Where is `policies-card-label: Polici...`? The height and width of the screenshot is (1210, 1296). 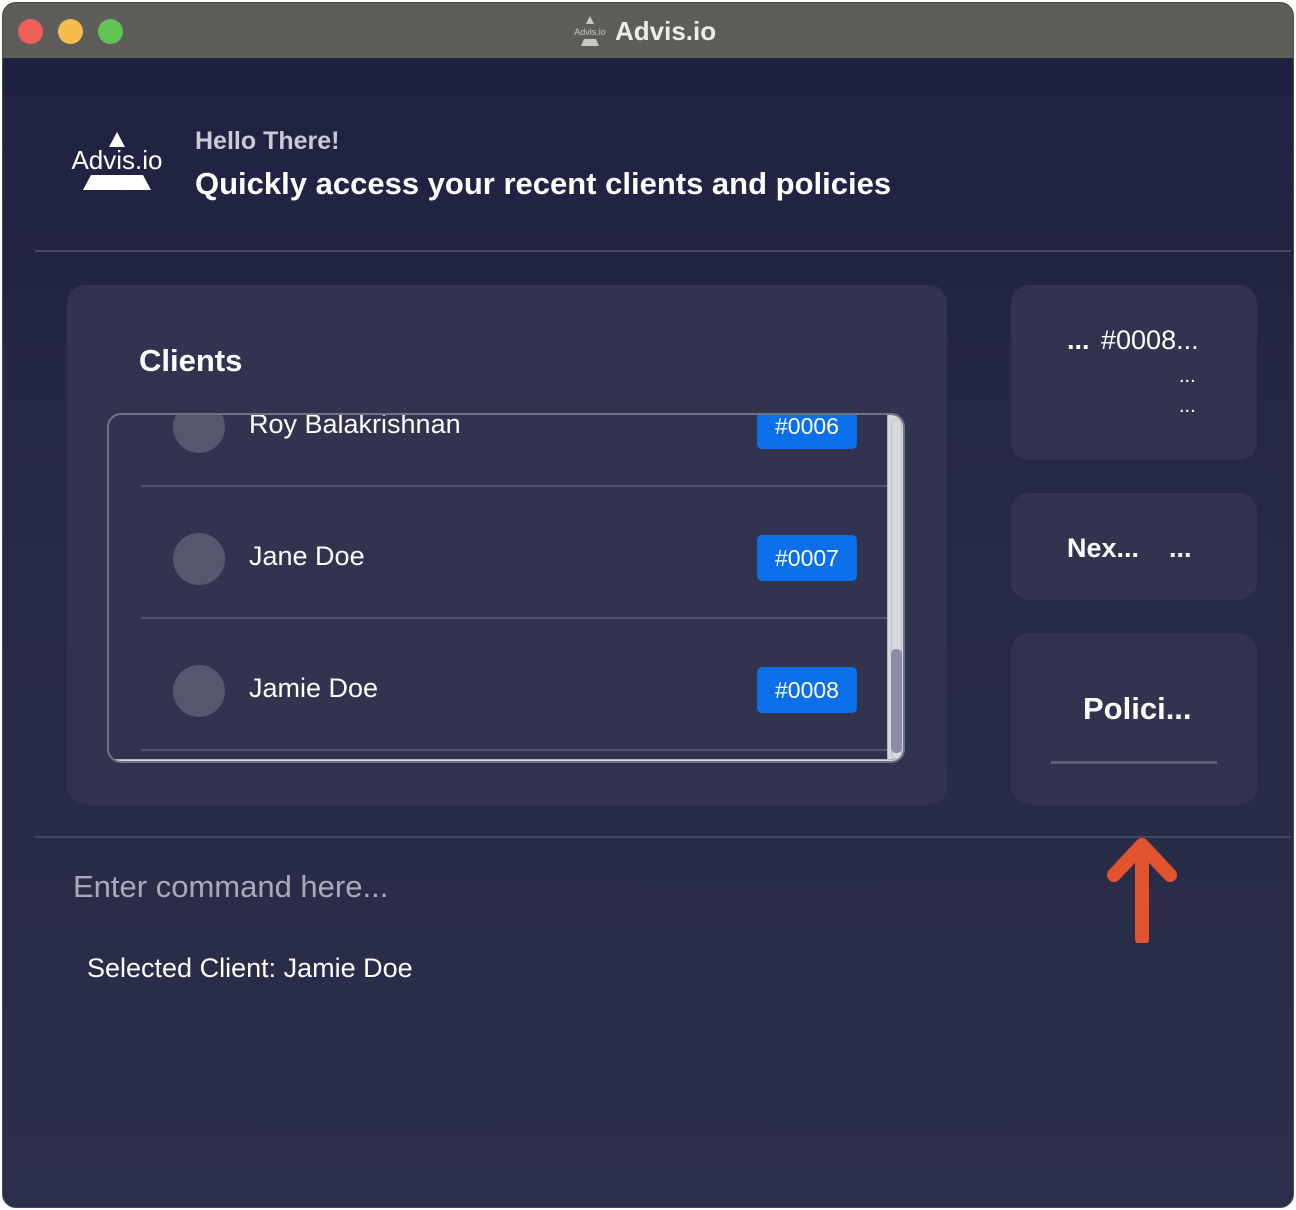
policies-card-label: Polici... is located at coordinates (1137, 708).